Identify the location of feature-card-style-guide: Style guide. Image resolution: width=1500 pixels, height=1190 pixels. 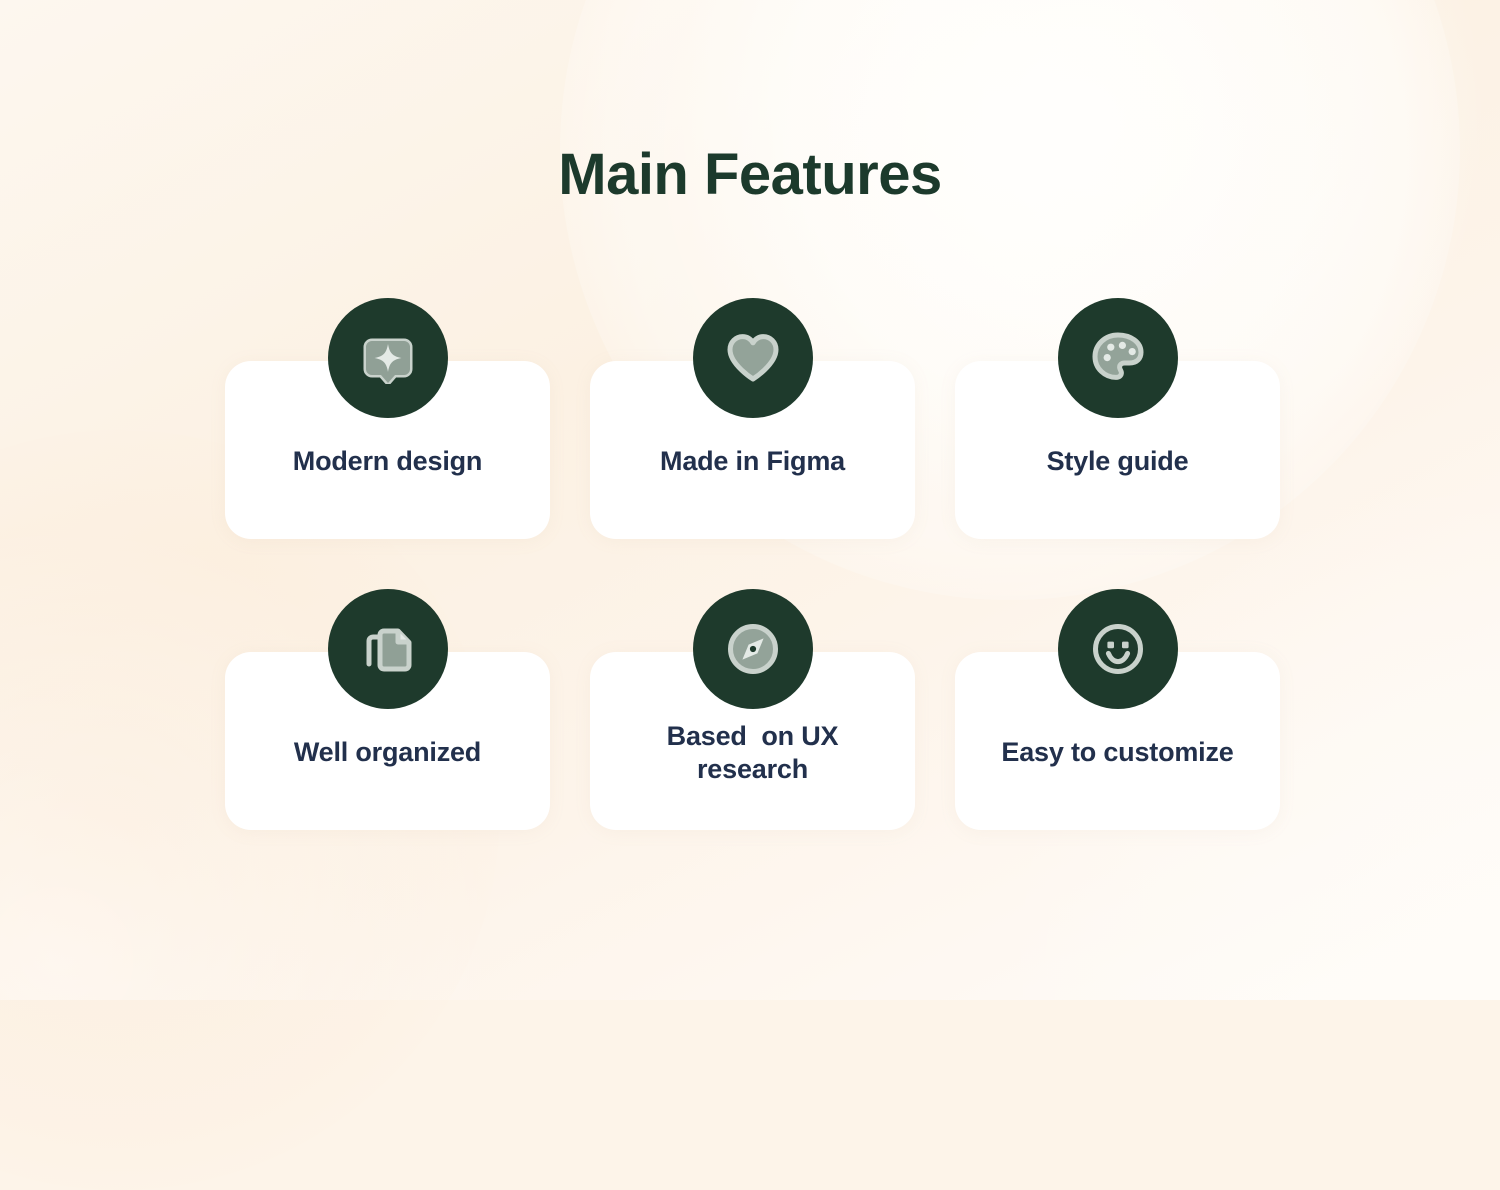
(1117, 418).